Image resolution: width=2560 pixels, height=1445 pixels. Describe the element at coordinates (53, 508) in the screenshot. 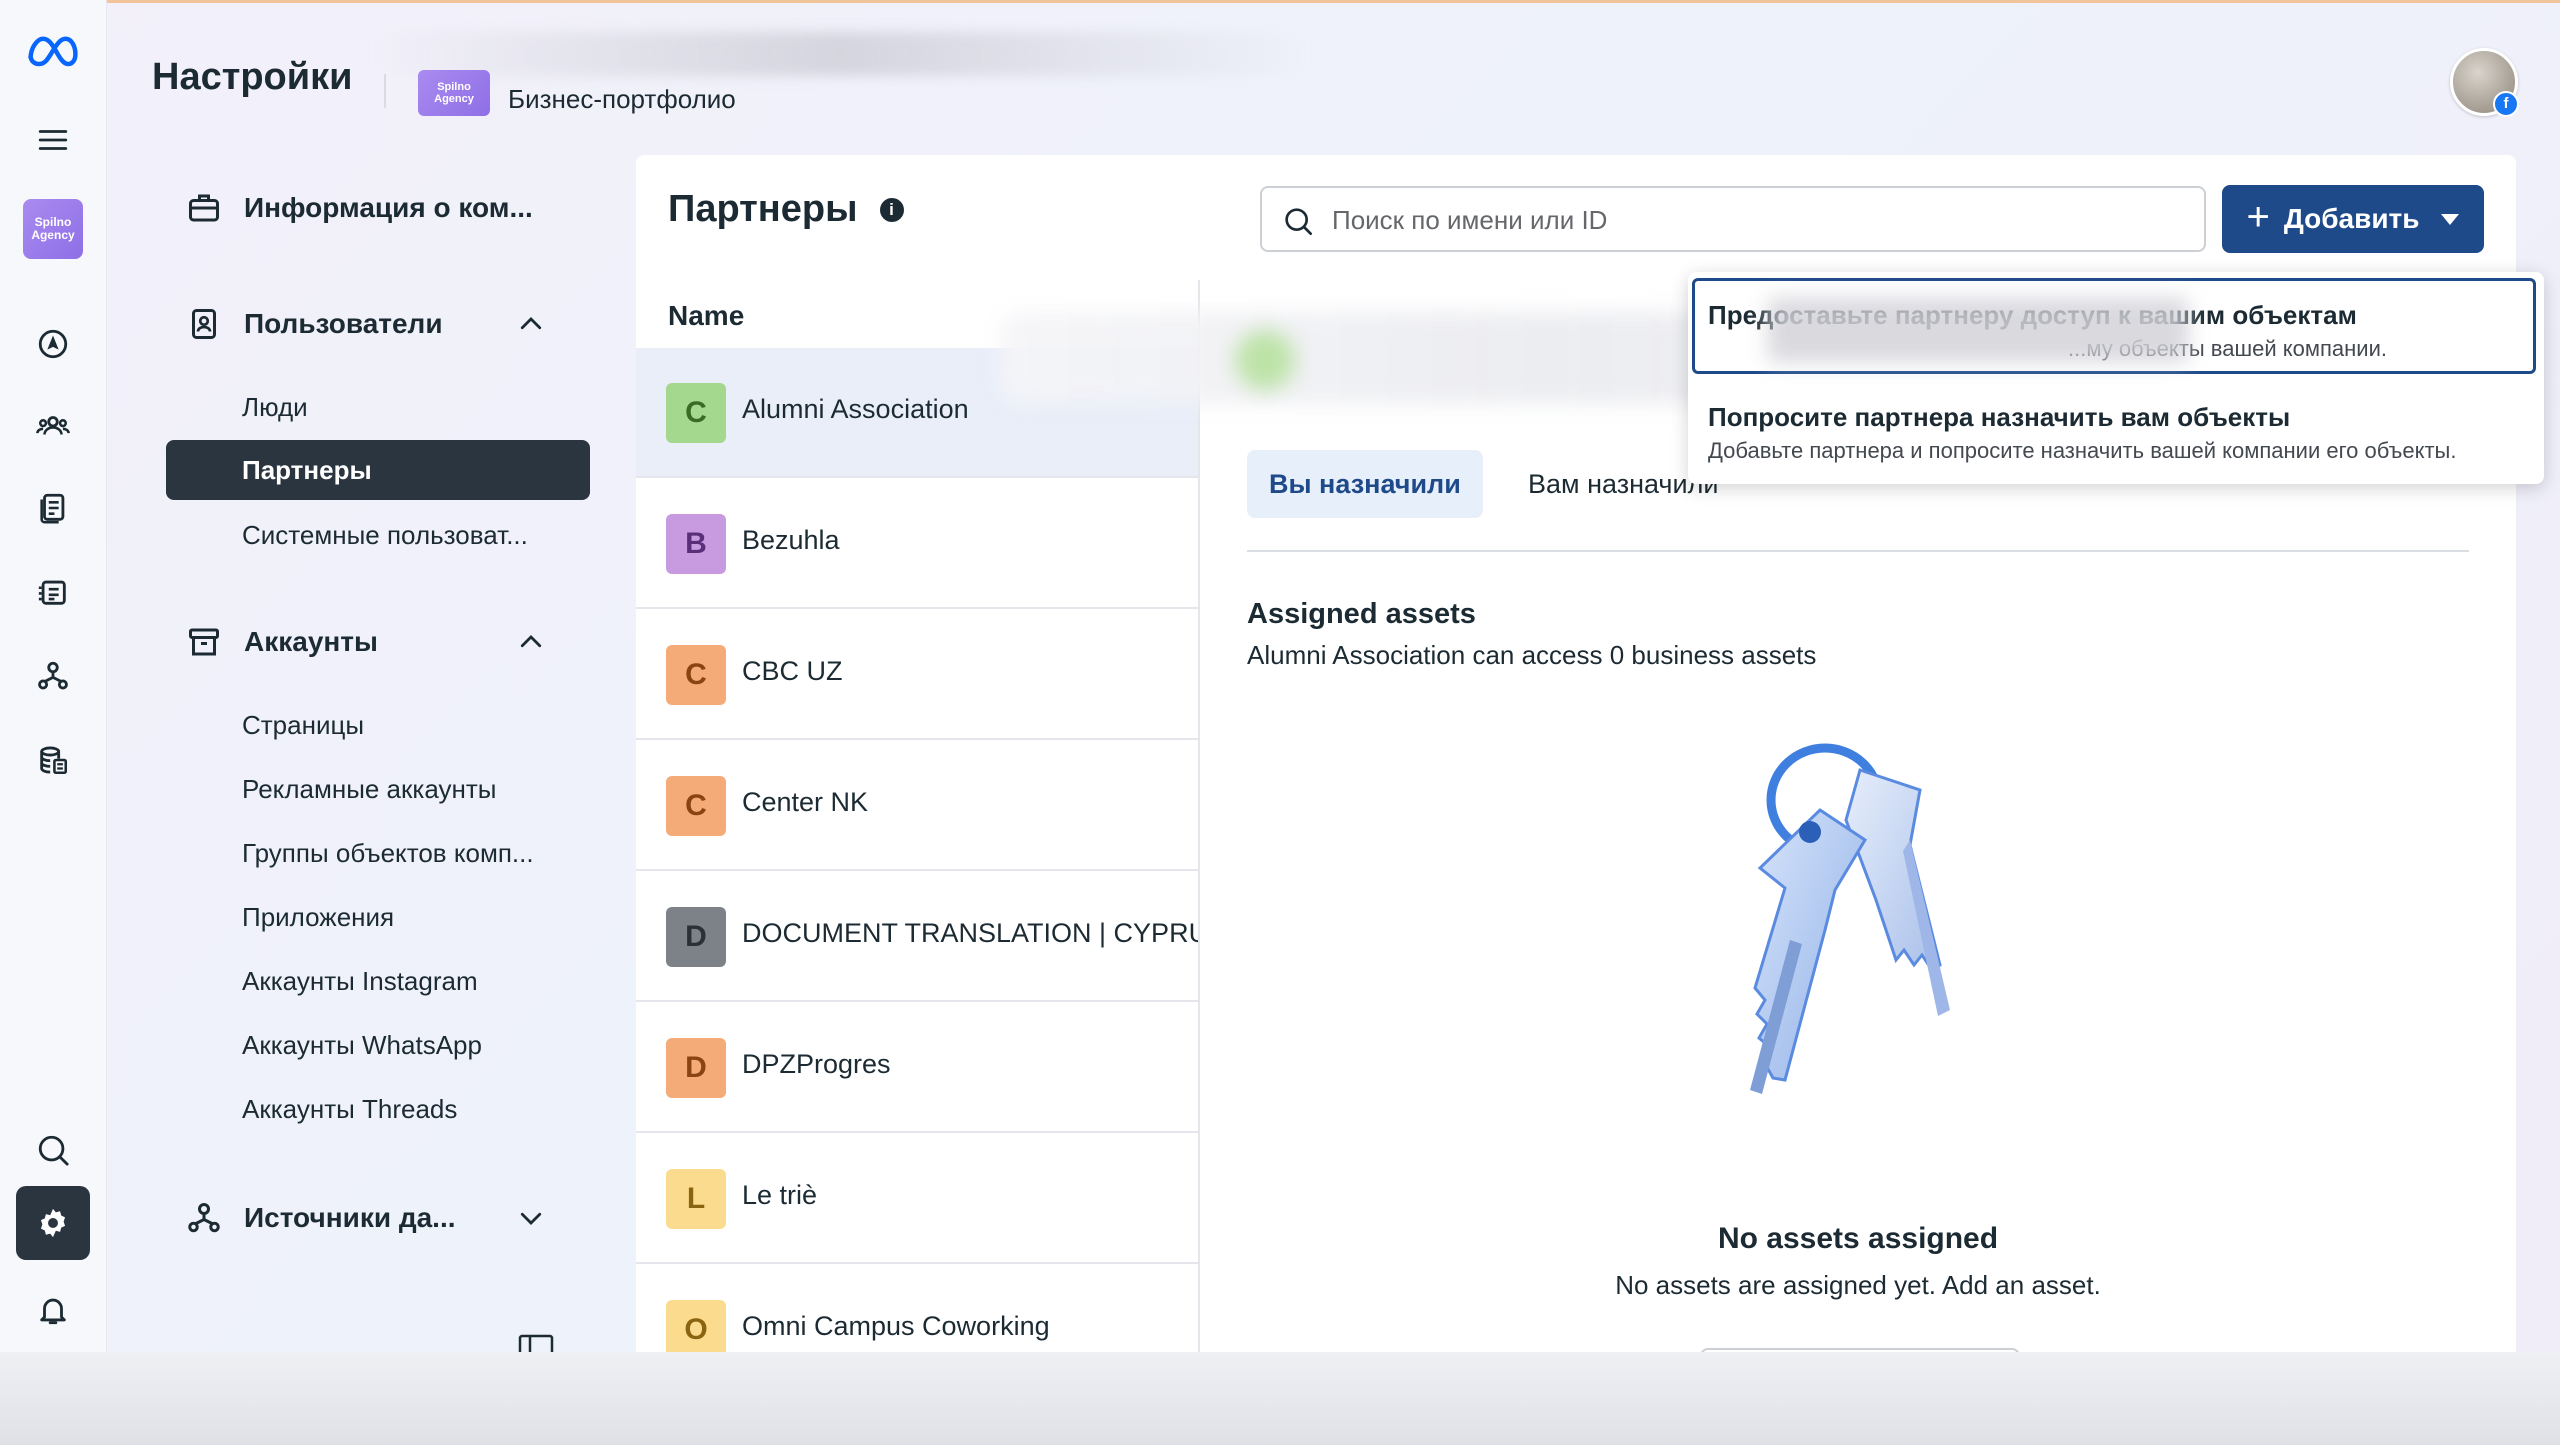

I see `document-icon` at that location.